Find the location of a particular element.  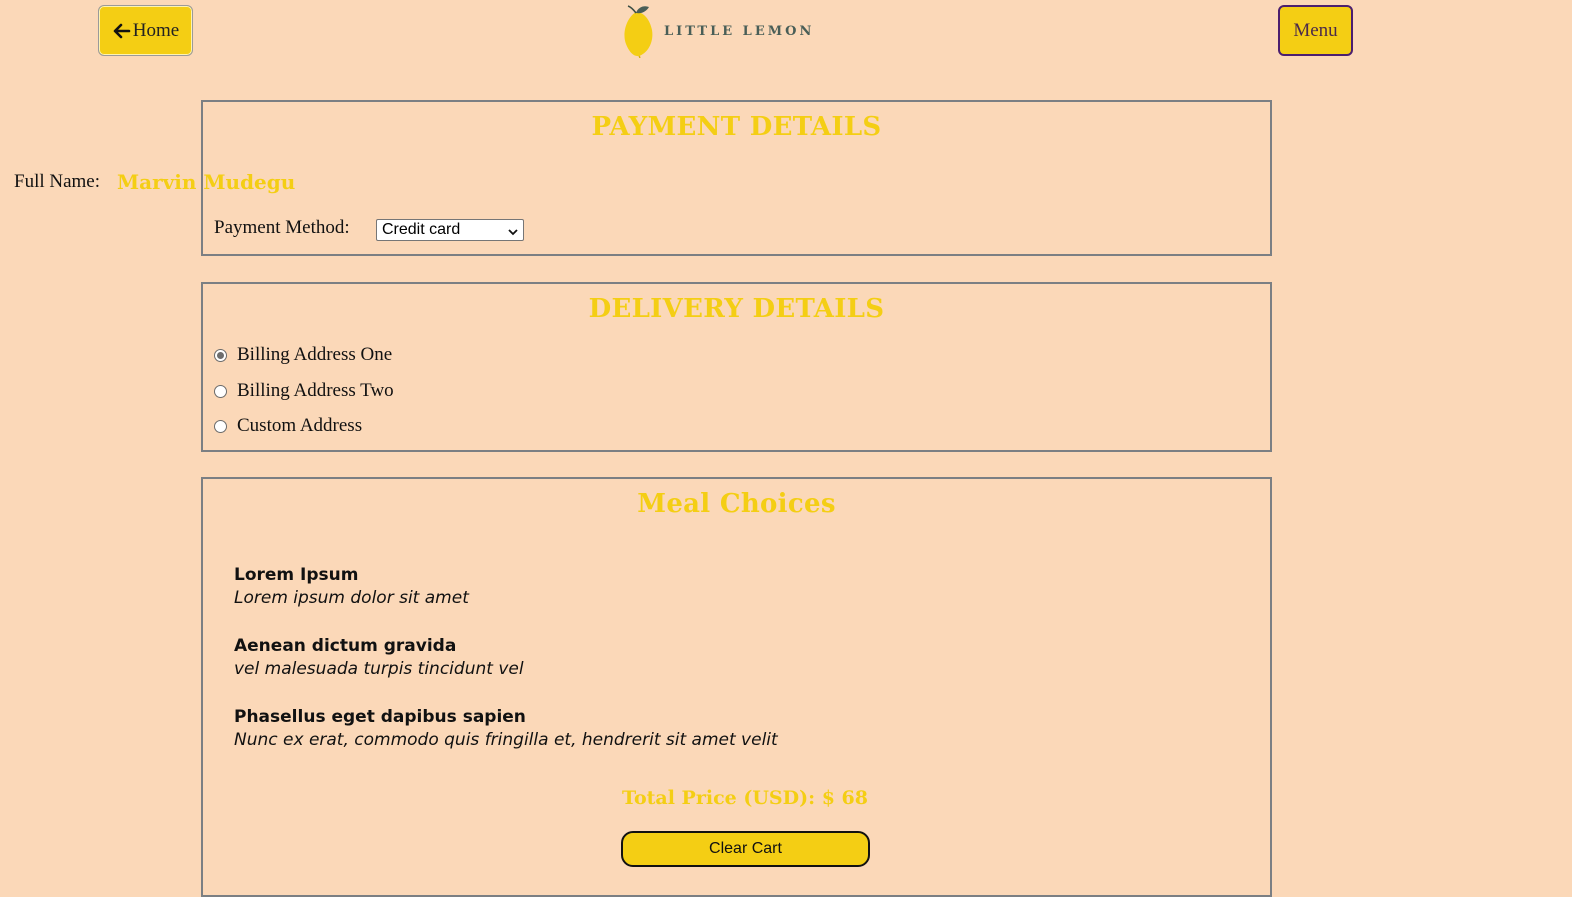

payment-details-title: PAYMENT DETAILS is located at coordinates (736, 127).